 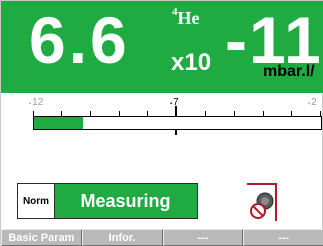 I want to click on gas-symbol: He, so click(x=188, y=18).